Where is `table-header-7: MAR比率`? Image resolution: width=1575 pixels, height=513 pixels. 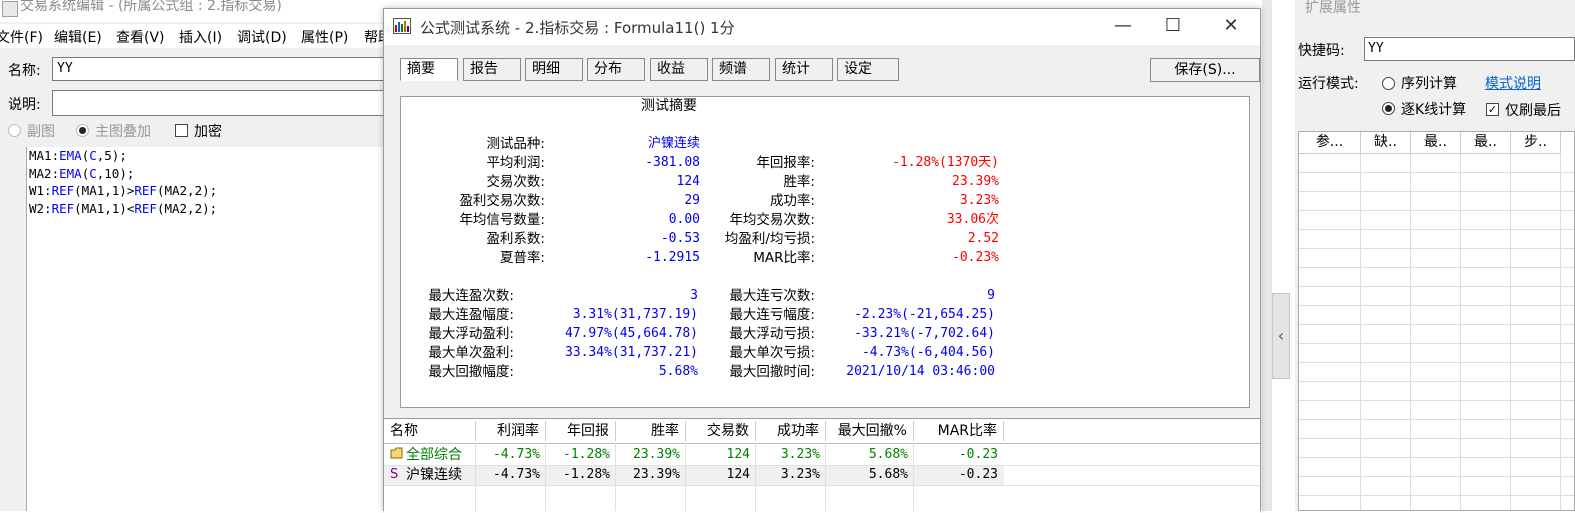 table-header-7: MAR比率 is located at coordinates (959, 431).